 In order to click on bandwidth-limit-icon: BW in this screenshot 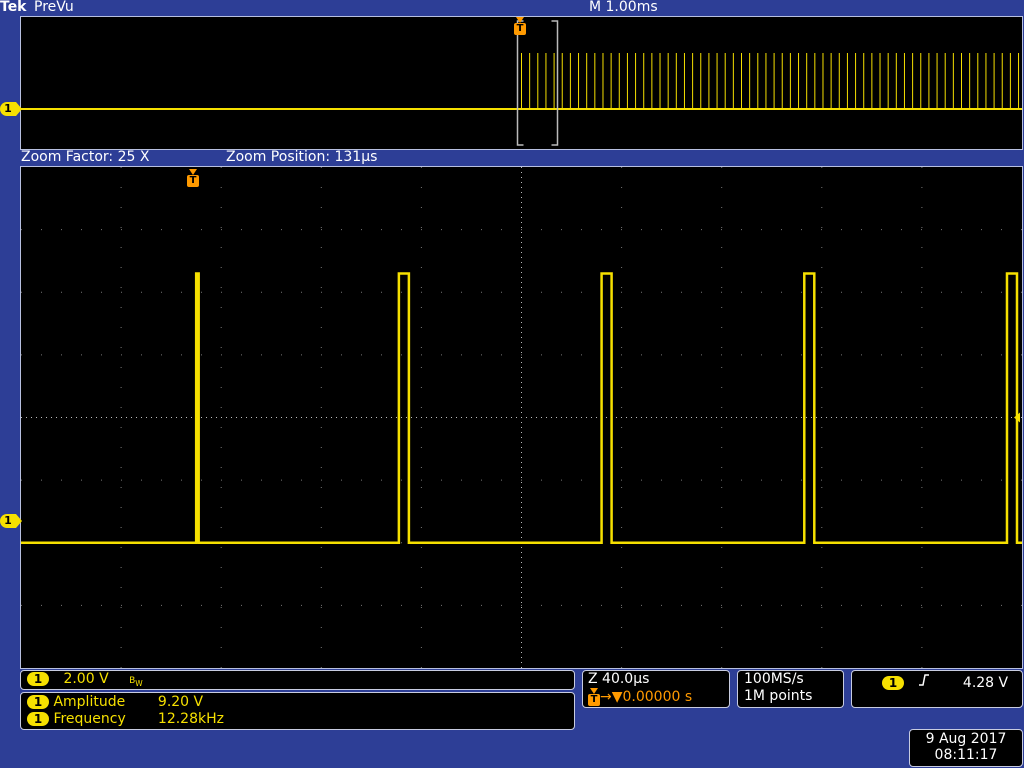, I will do `click(136, 682)`.